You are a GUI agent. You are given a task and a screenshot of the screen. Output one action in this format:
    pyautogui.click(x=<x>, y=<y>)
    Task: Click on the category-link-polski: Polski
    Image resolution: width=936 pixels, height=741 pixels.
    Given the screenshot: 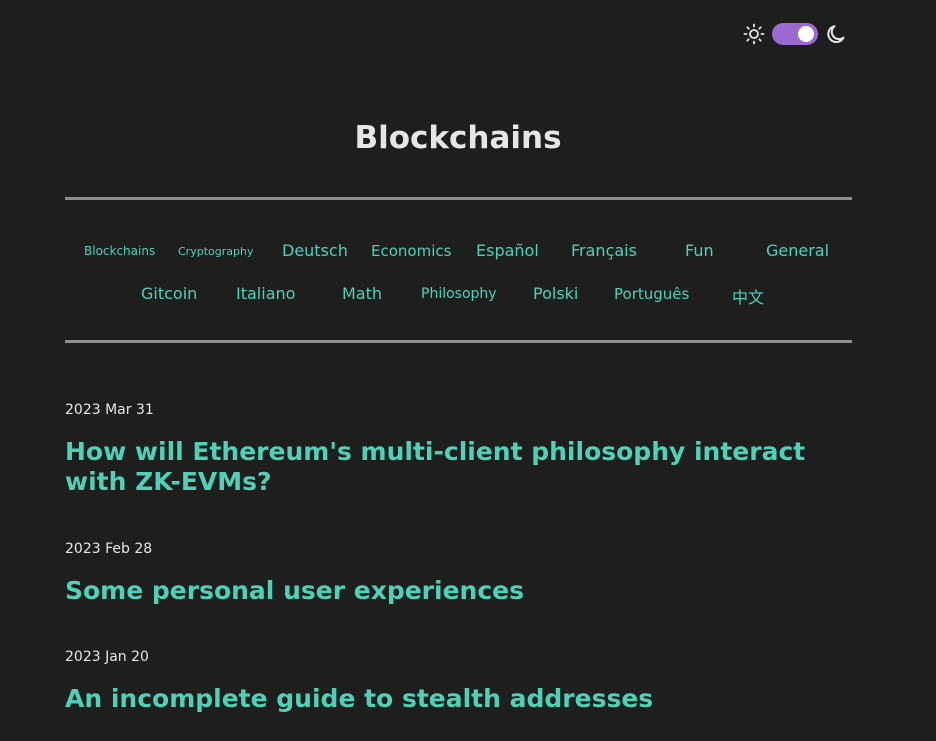 What is the action you would take?
    pyautogui.click(x=555, y=293)
    